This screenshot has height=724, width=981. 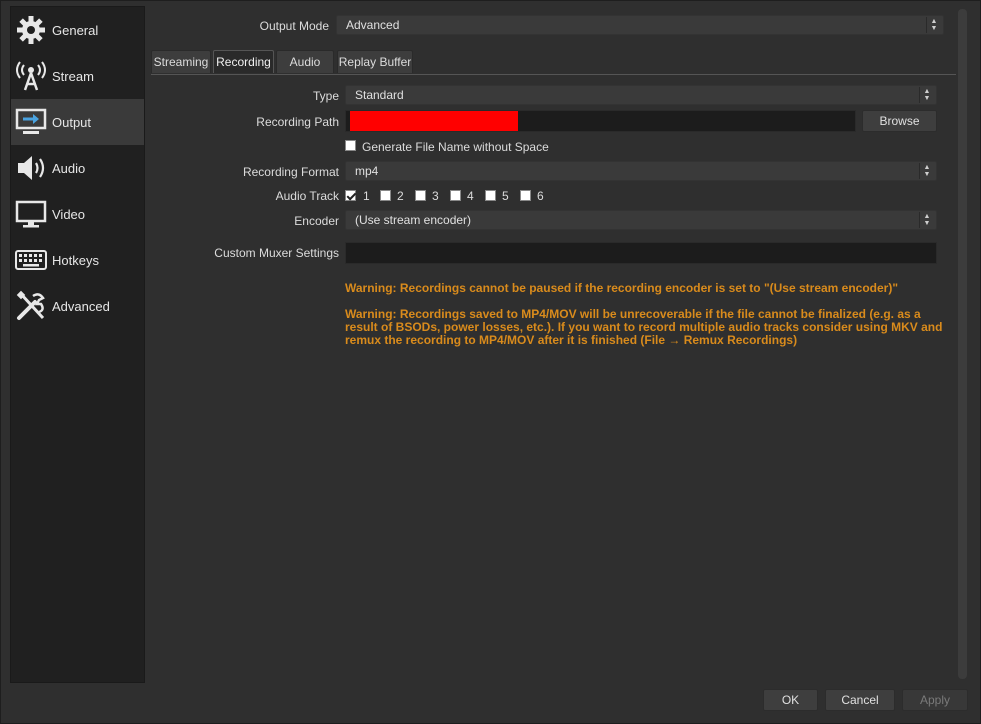 I want to click on tab-label: Audio, so click(x=305, y=62).